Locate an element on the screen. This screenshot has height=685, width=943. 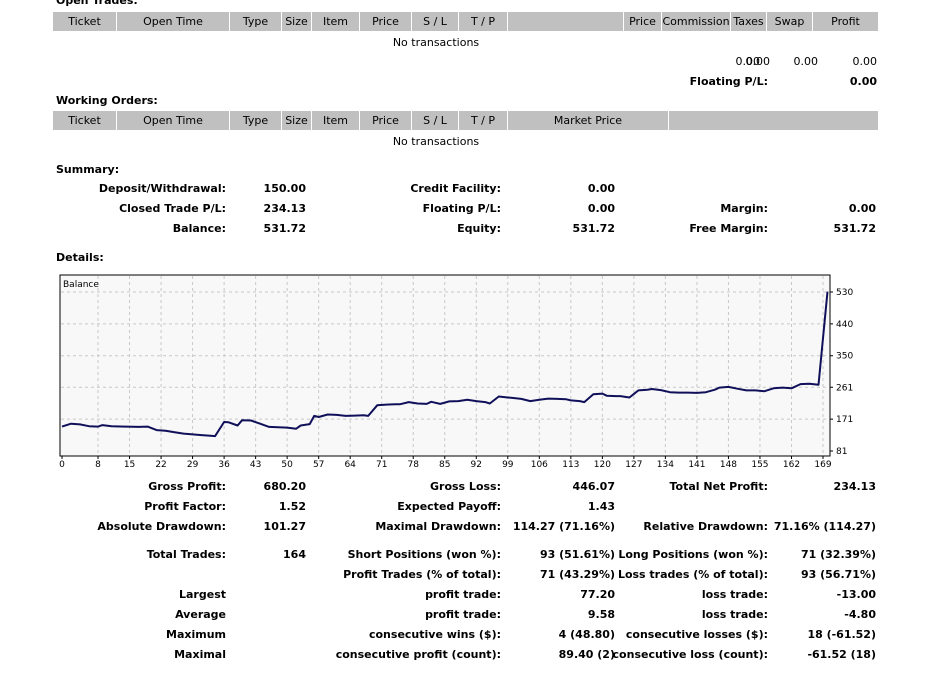
stat-label: consecutive wins ($): is located at coordinates (434, 634).